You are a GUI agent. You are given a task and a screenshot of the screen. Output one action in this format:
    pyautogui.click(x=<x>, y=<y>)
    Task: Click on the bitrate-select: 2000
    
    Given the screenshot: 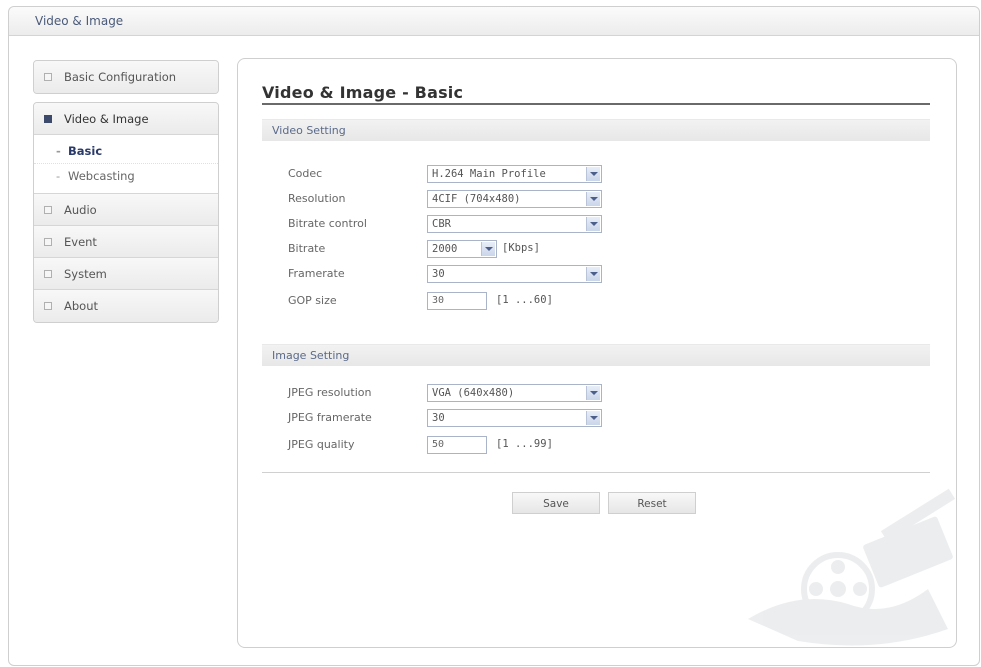 What is the action you would take?
    pyautogui.click(x=462, y=249)
    